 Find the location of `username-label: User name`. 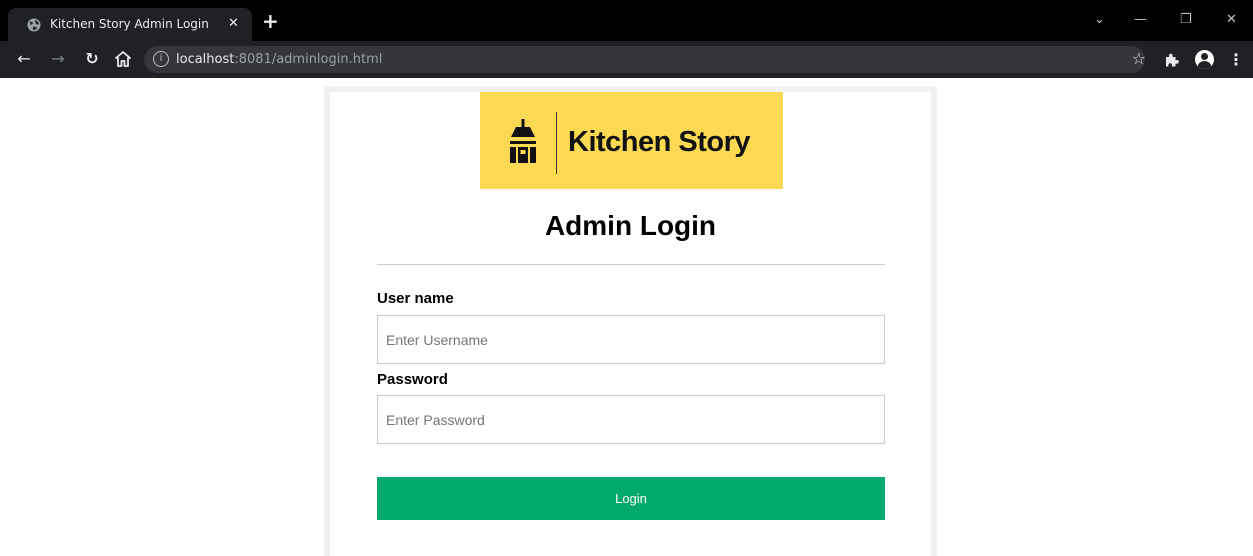

username-label: User name is located at coordinates (415, 298).